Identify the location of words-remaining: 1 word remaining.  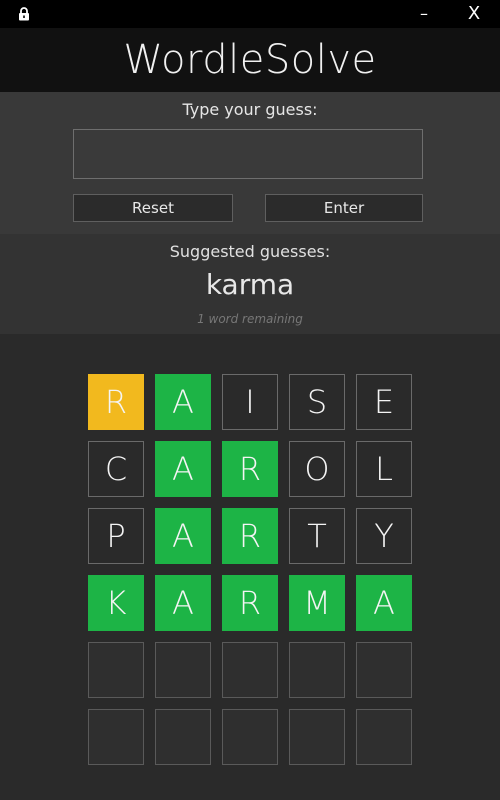
(250, 319).